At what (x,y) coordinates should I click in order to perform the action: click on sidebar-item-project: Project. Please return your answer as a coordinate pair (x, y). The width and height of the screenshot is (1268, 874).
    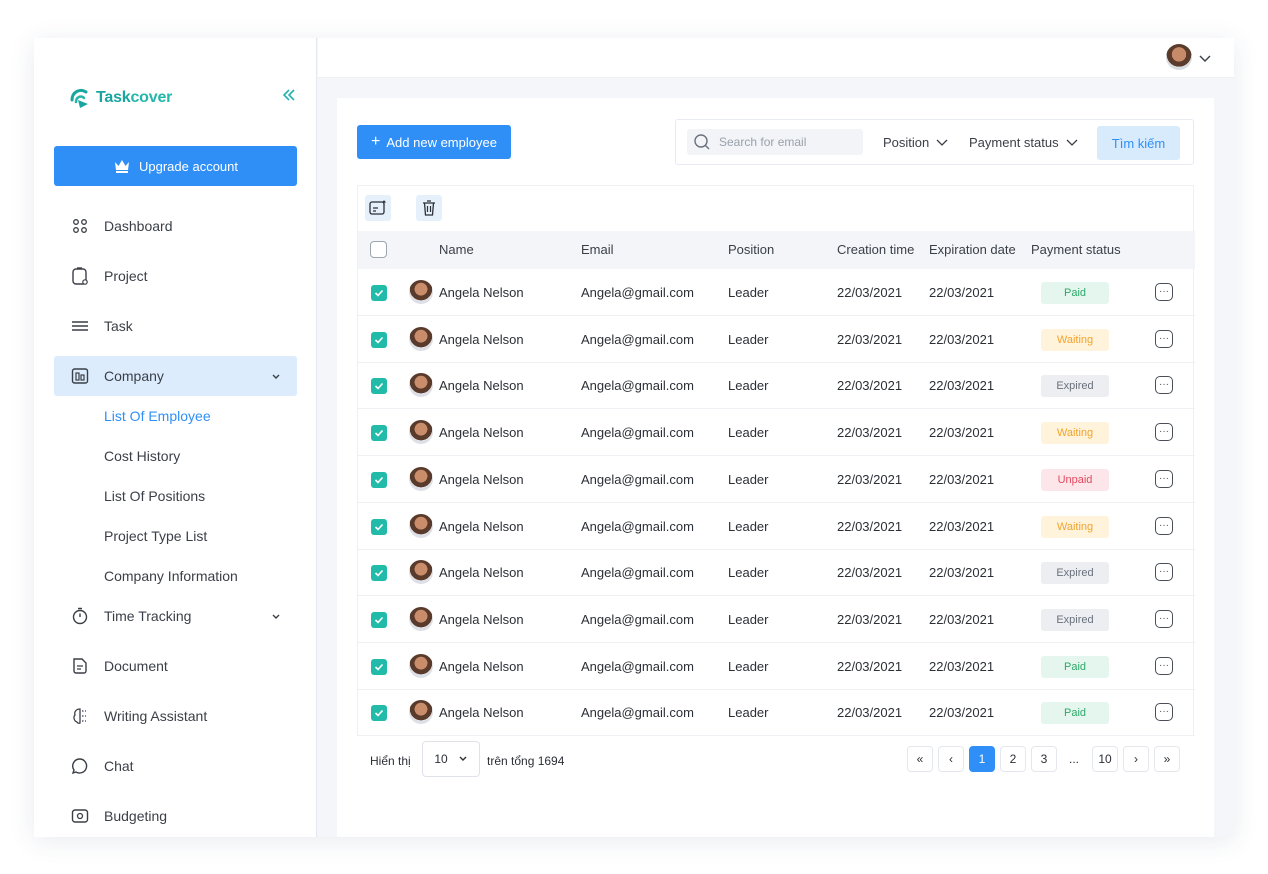
    Looking at the image, I should click on (175, 276).